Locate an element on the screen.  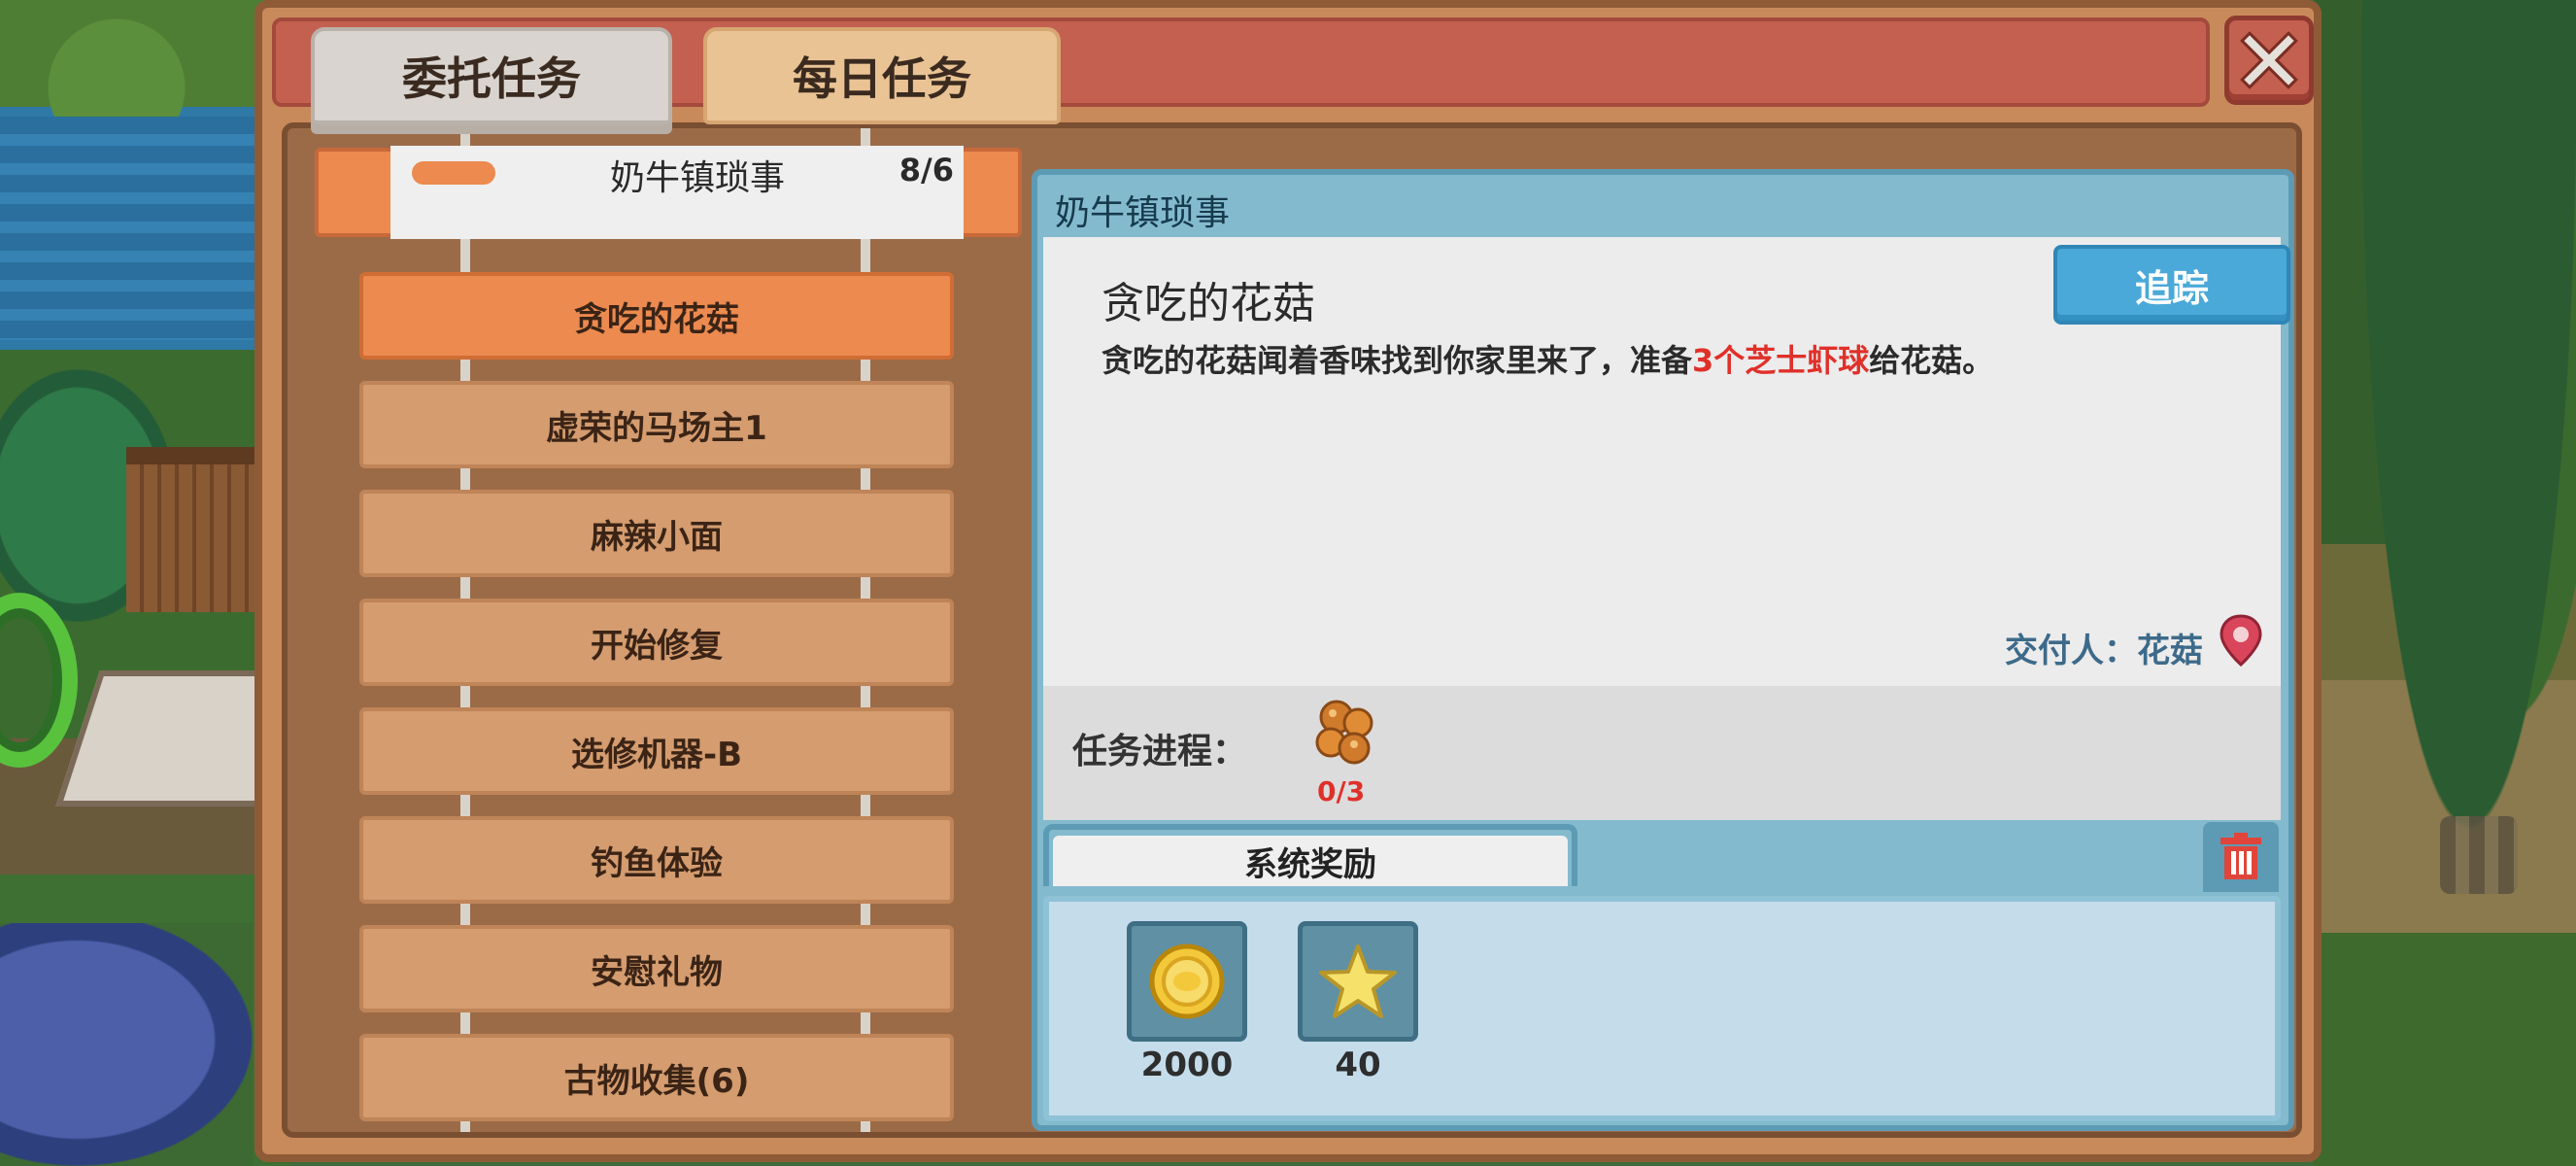
reward-star-amount: 40 is located at coordinates (1358, 1065).